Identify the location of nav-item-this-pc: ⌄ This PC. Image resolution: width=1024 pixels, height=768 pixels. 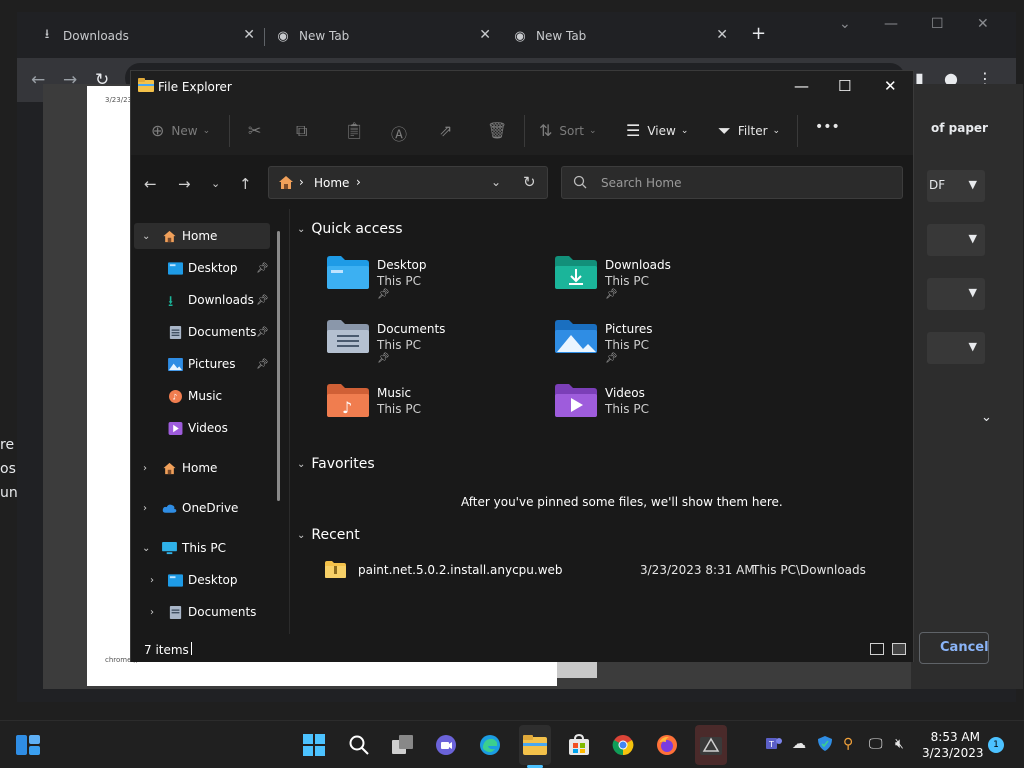
(202, 548).